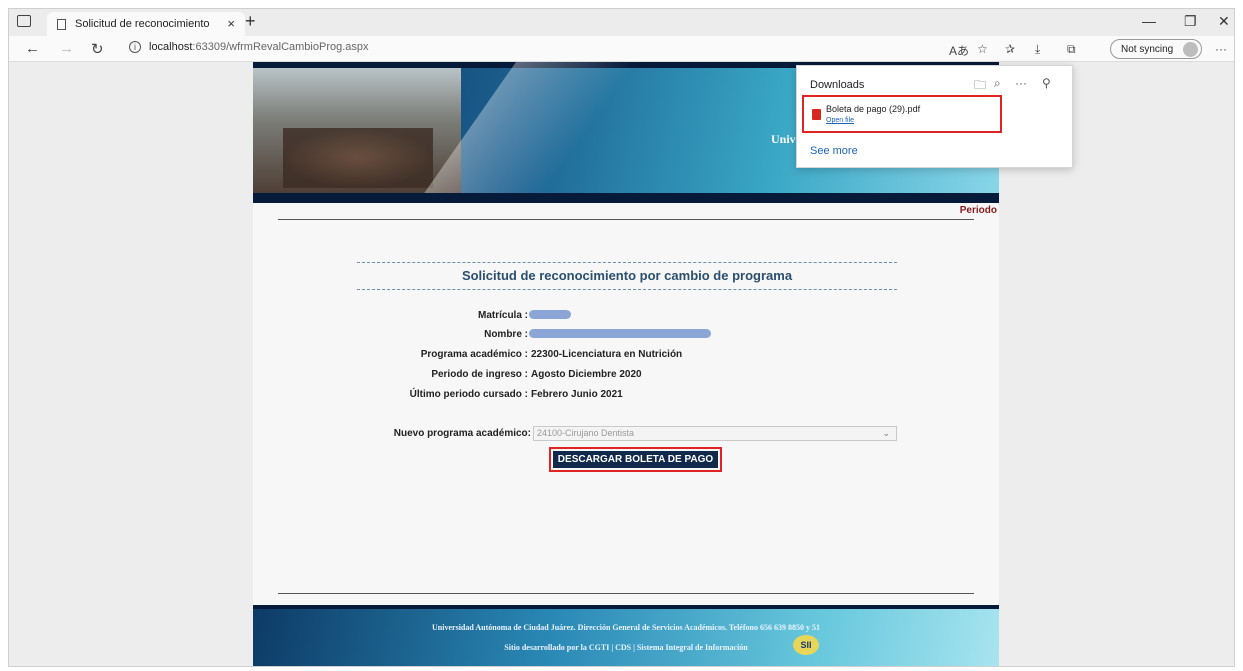 This screenshot has height=671, width=1243. Describe the element at coordinates (506, 334) in the screenshot. I see `field-label-nombre: Nombre :` at that location.